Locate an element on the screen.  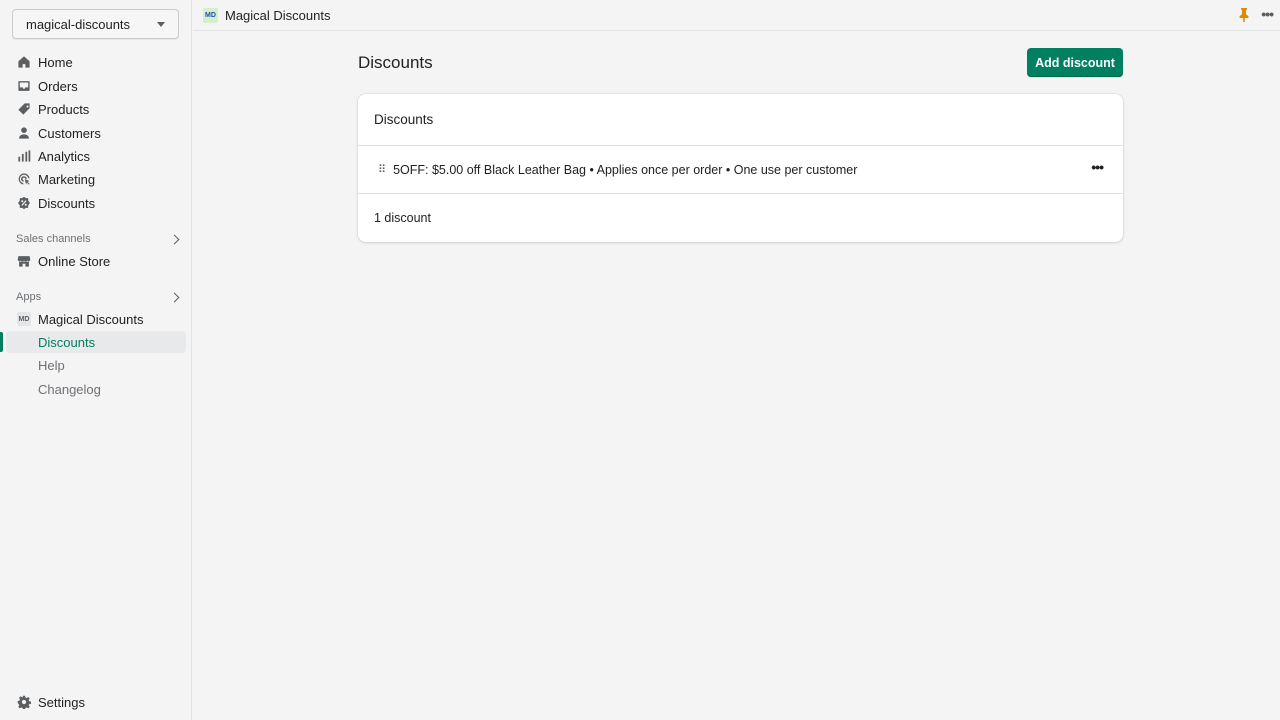
sidebar-subitem-discounts: Discounts is located at coordinates (96, 342).